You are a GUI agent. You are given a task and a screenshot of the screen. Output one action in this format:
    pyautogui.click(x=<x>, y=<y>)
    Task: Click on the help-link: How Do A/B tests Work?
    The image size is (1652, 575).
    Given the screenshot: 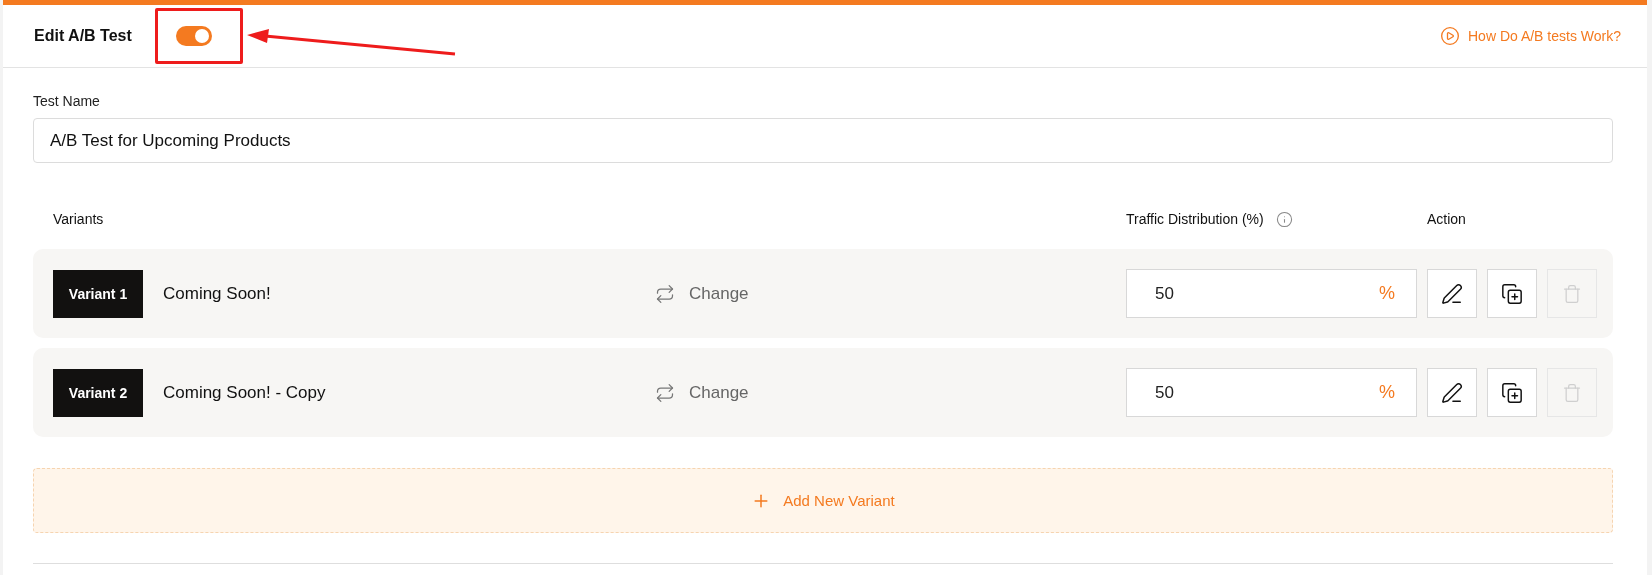 What is the action you would take?
    pyautogui.click(x=1530, y=36)
    